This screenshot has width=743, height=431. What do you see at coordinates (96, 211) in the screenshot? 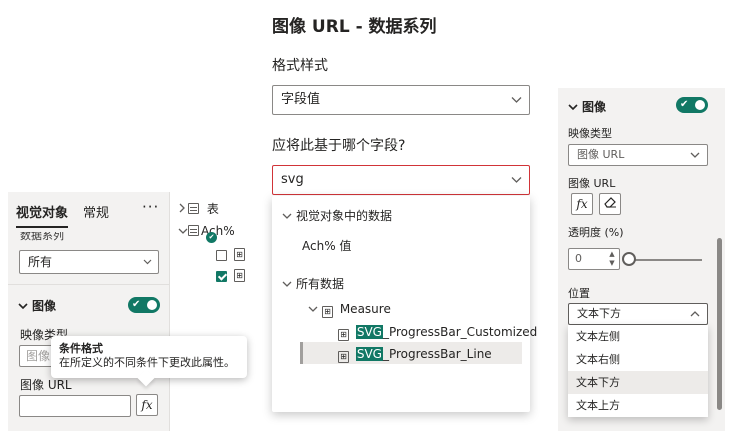
I see `tab-general: 常规` at bounding box center [96, 211].